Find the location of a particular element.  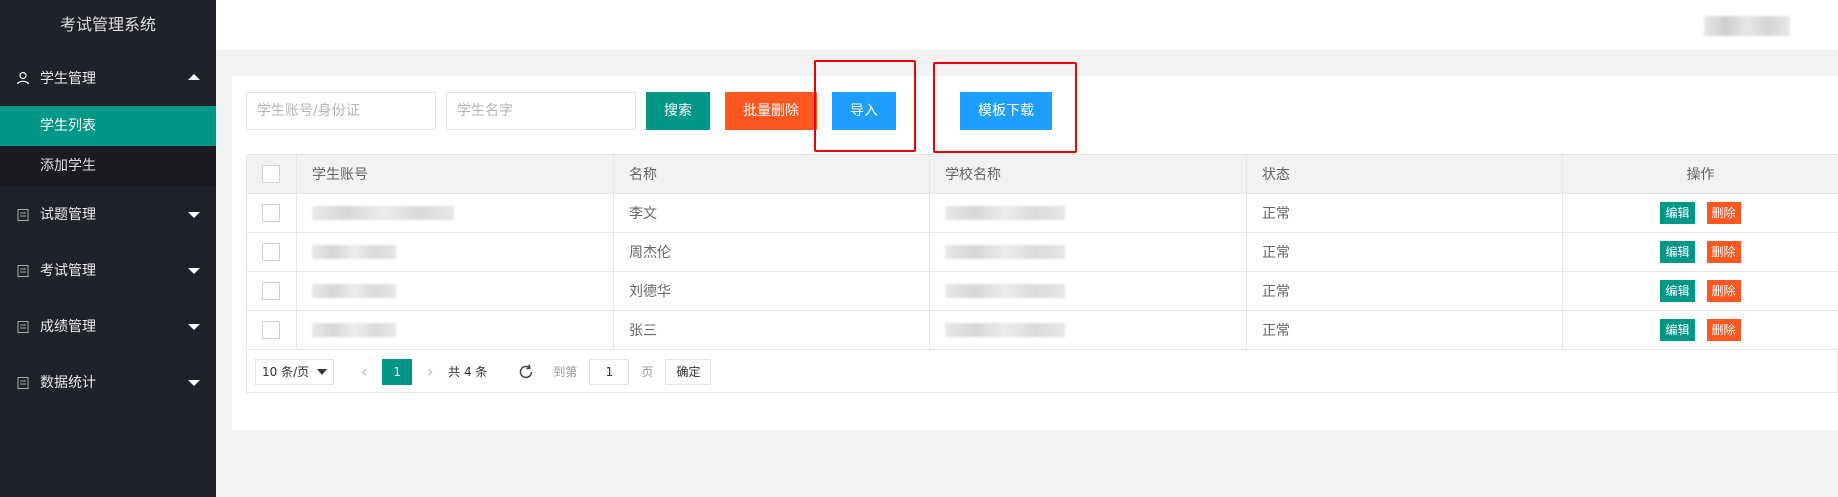

table-row: 周杰伦 正常 编辑 删除 is located at coordinates (1042, 252).